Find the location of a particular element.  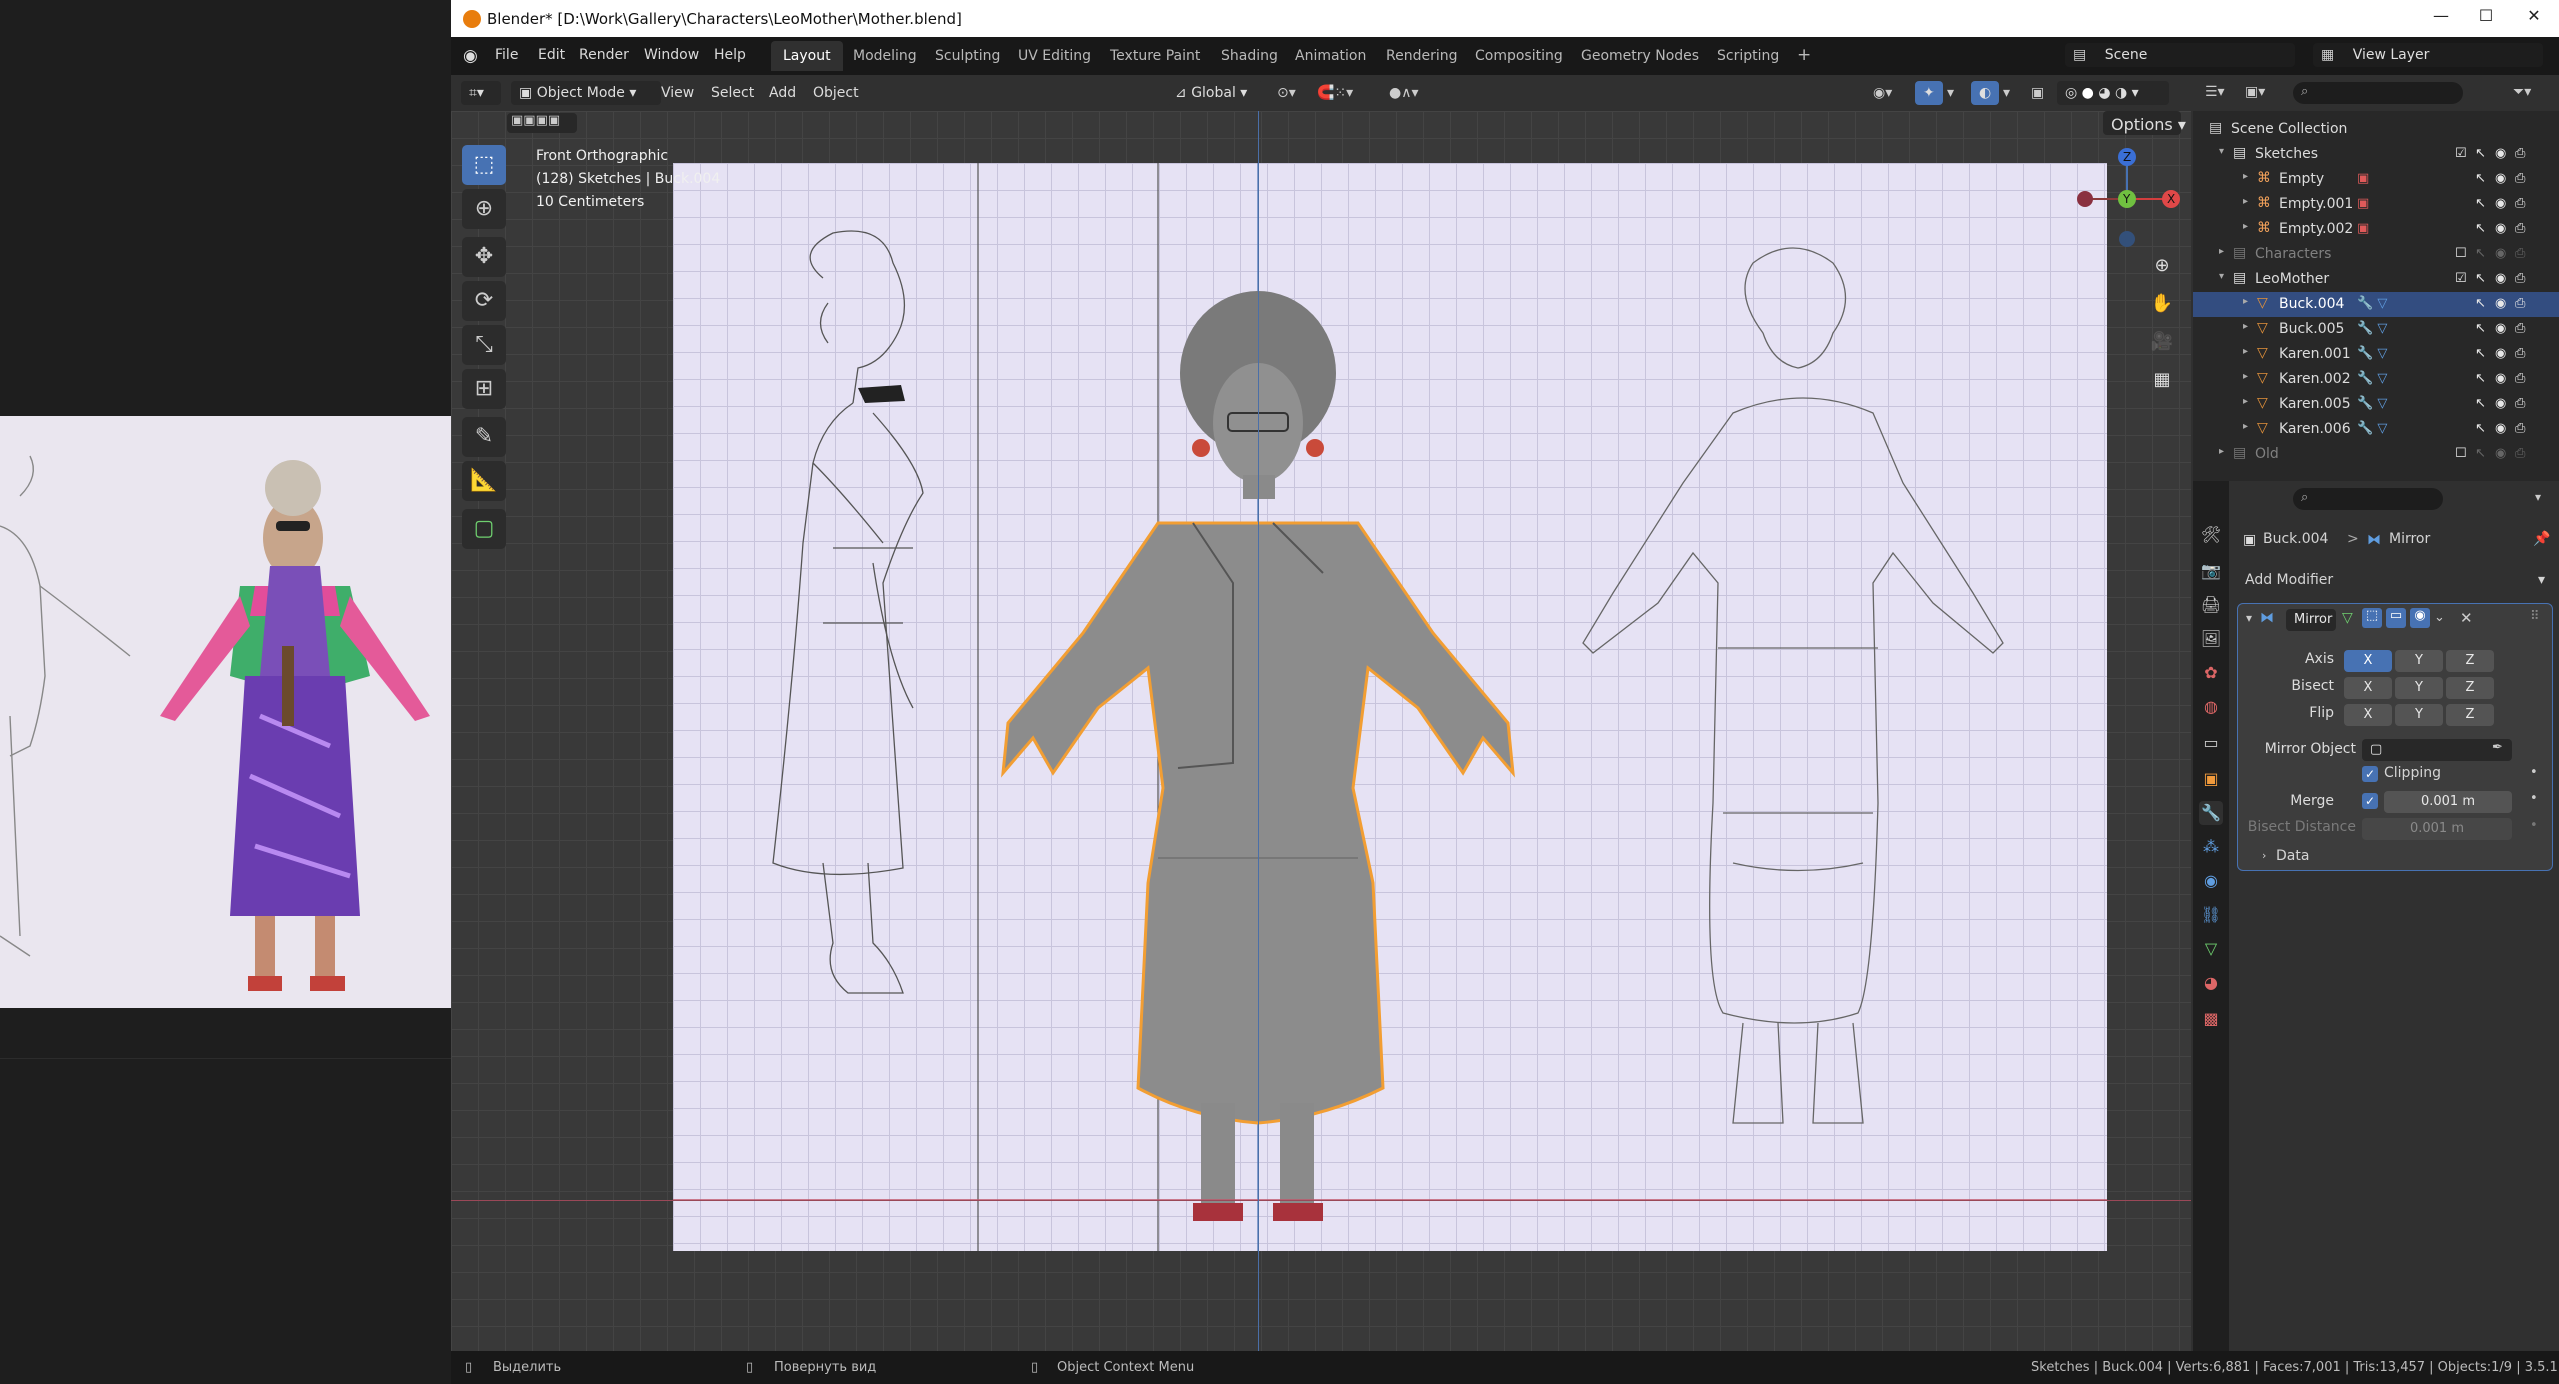

outliner-row: ▾ ▤ LeoMother ☑ ↖ ◉ ⎙ is located at coordinates (2376, 279).